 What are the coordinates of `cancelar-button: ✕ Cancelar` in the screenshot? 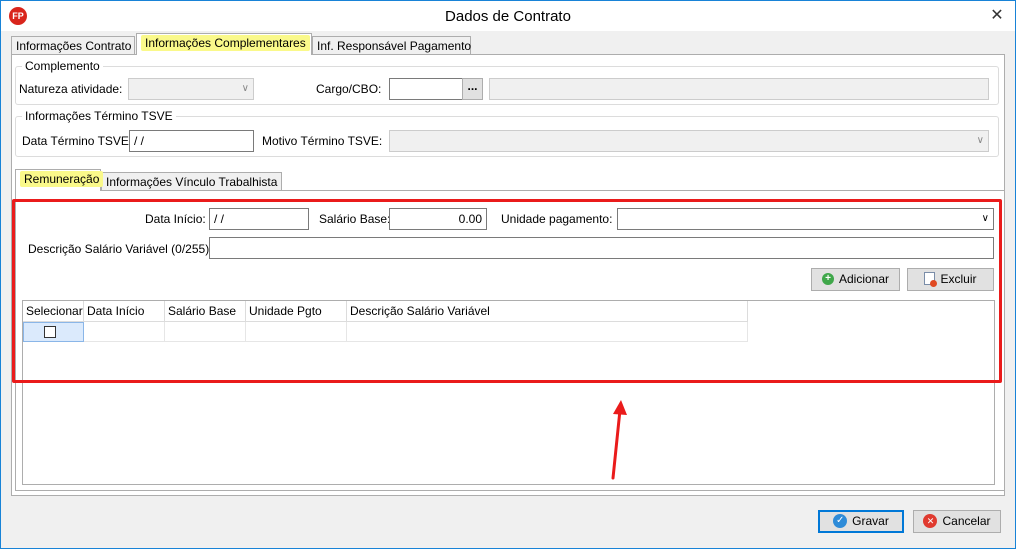 It's located at (957, 521).